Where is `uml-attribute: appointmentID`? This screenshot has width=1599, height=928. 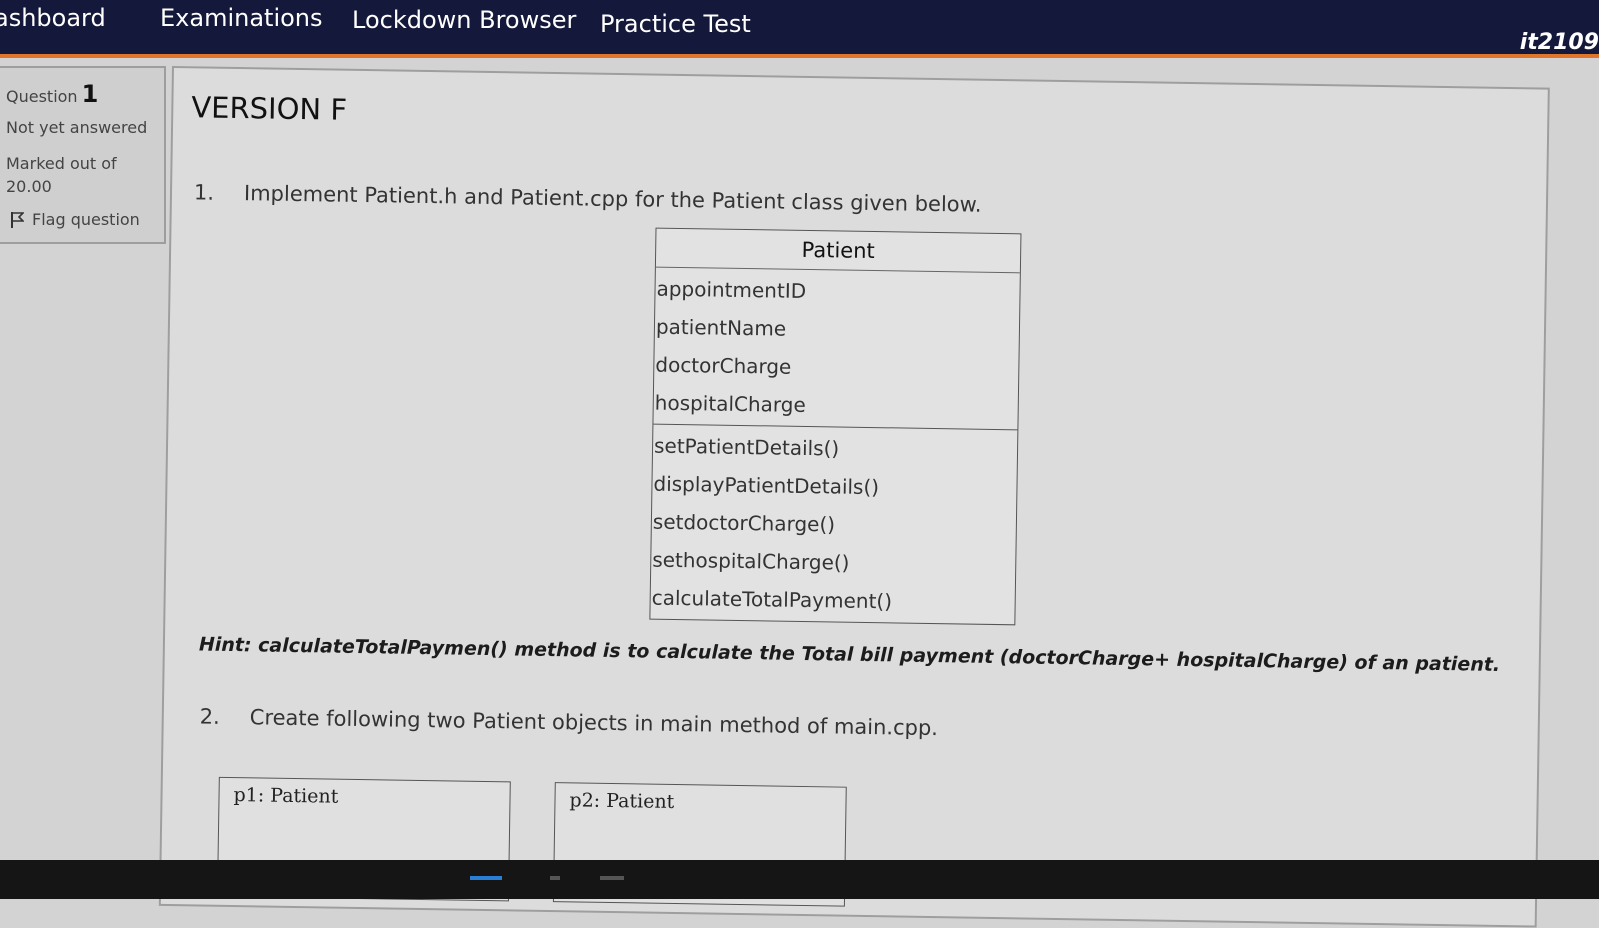 uml-attribute: appointmentID is located at coordinates (731, 289).